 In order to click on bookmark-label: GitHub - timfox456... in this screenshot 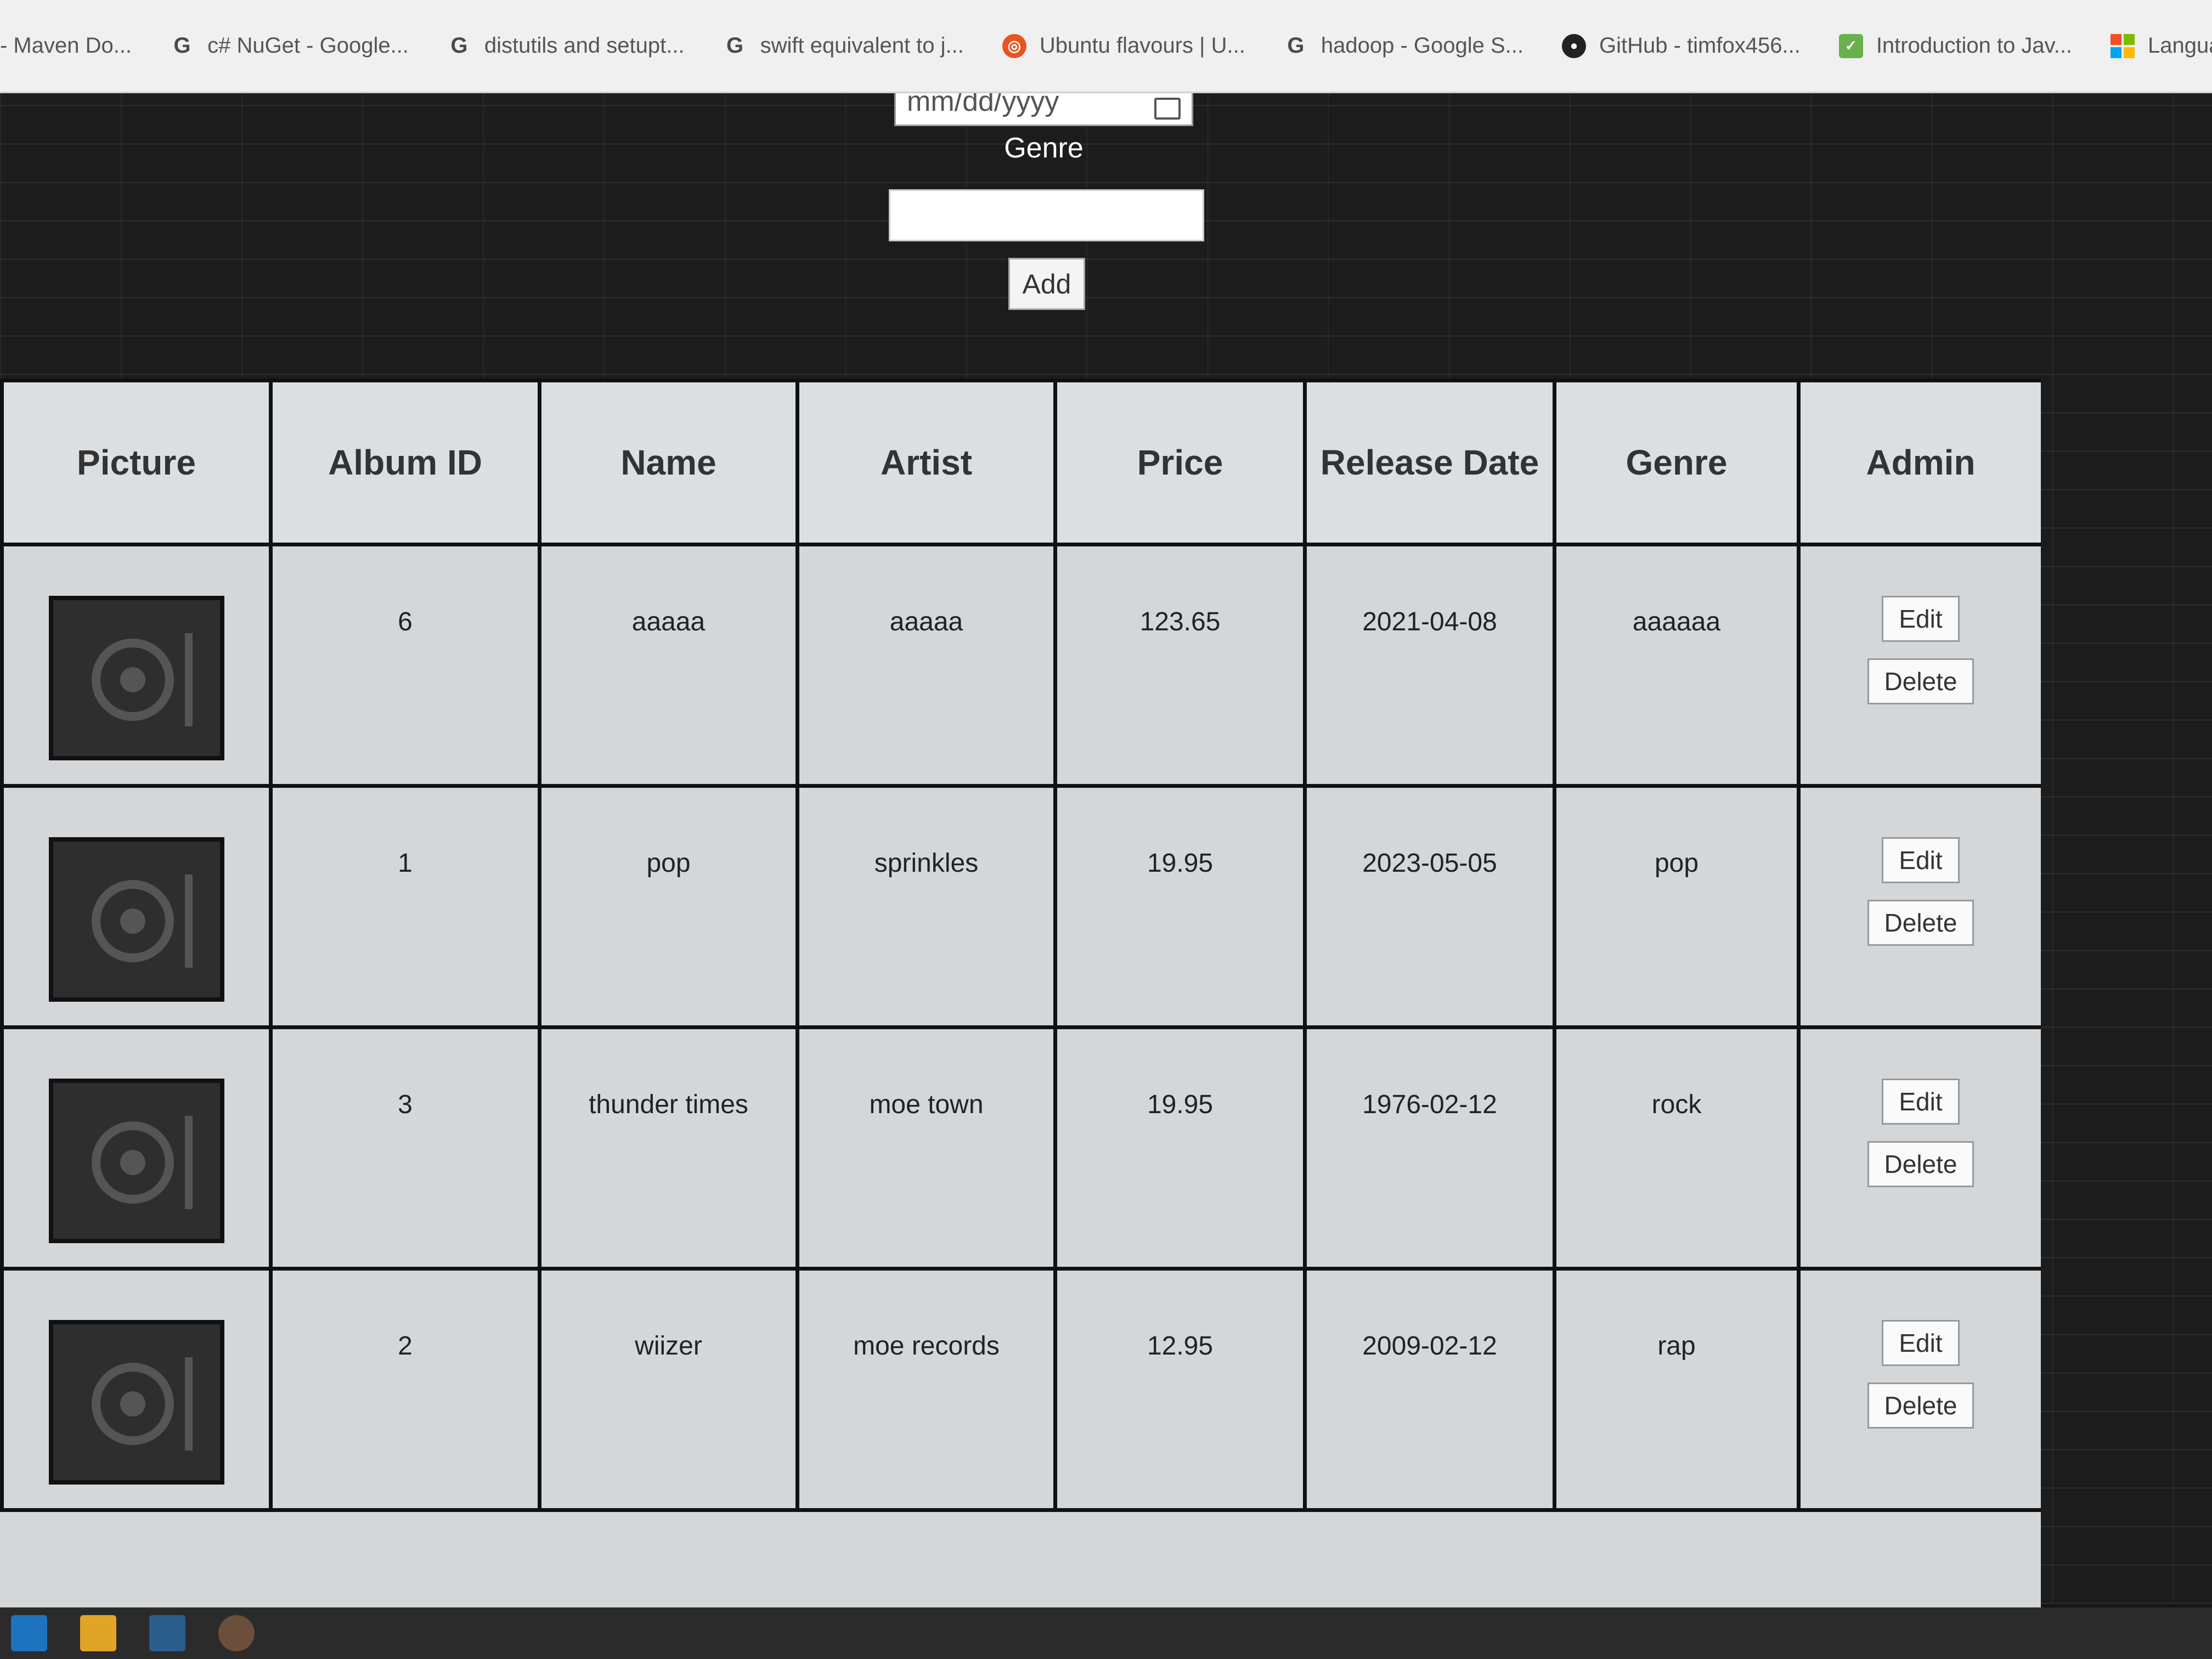, I will do `click(1700, 46)`.